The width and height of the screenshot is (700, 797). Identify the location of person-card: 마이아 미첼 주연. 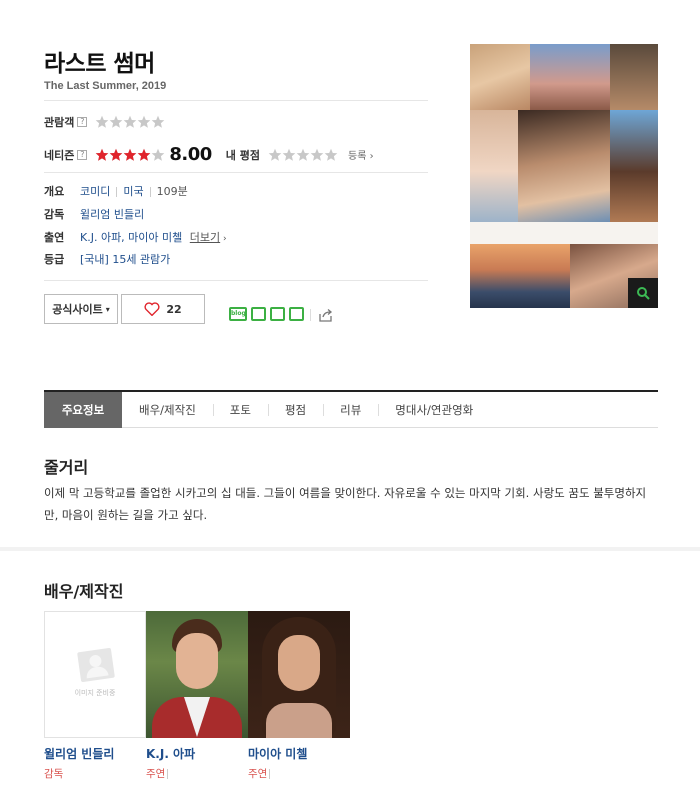
(299, 696).